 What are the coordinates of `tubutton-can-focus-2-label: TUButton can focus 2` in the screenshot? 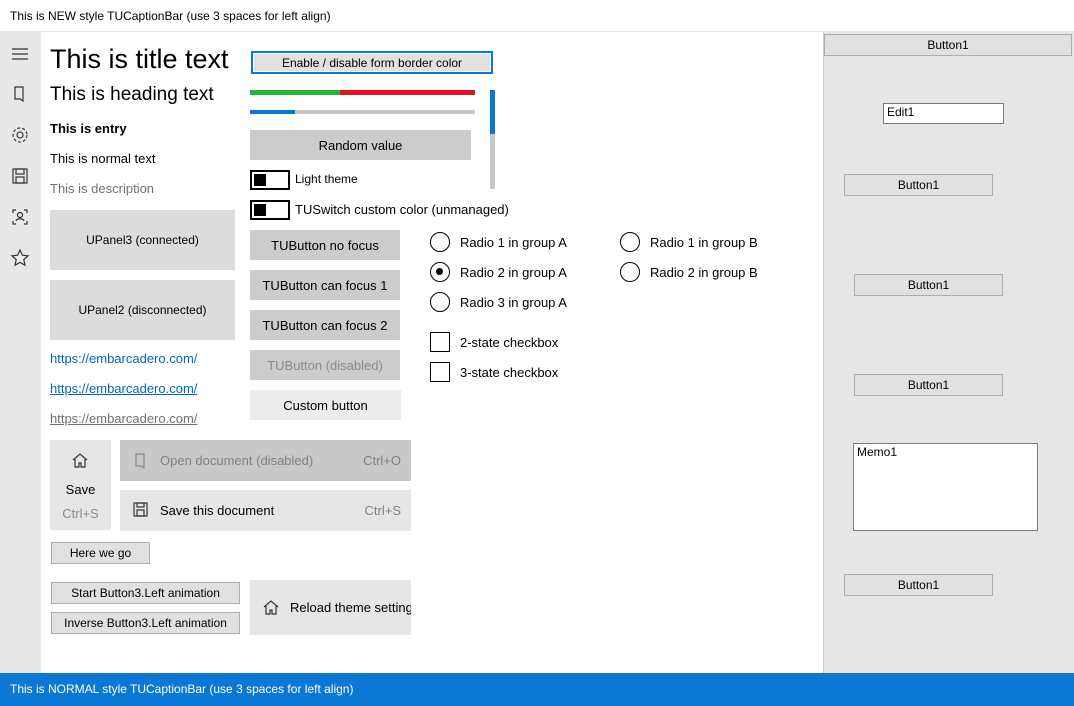 It's located at (325, 325).